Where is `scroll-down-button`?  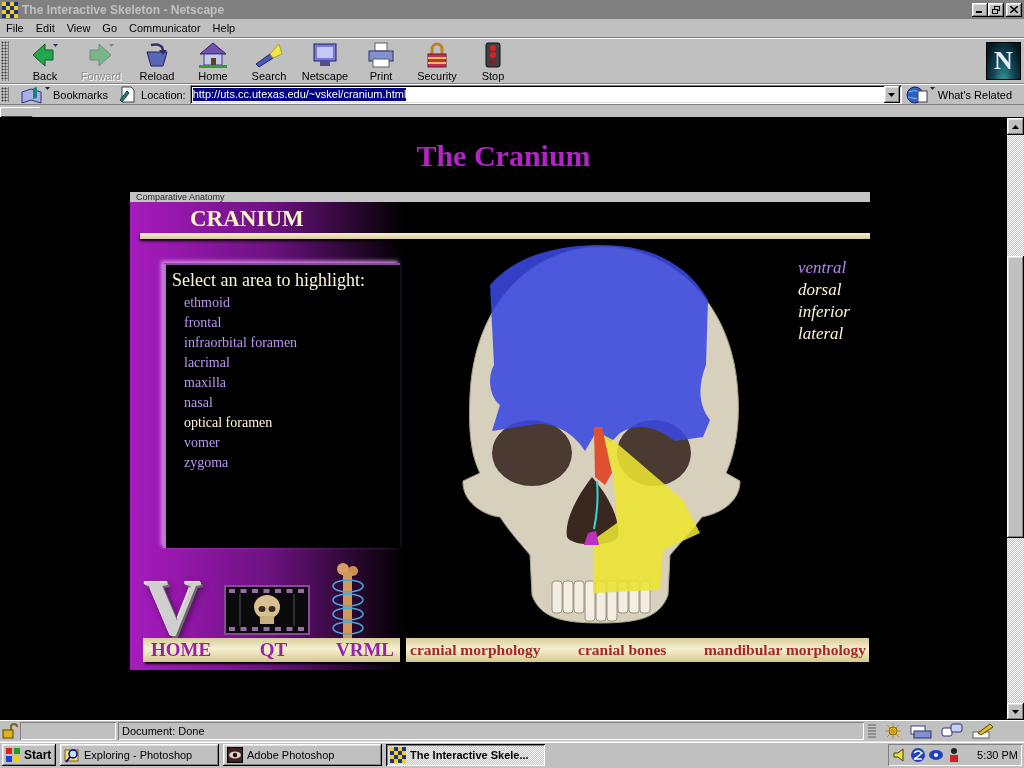
scroll-down-button is located at coordinates (1015, 711).